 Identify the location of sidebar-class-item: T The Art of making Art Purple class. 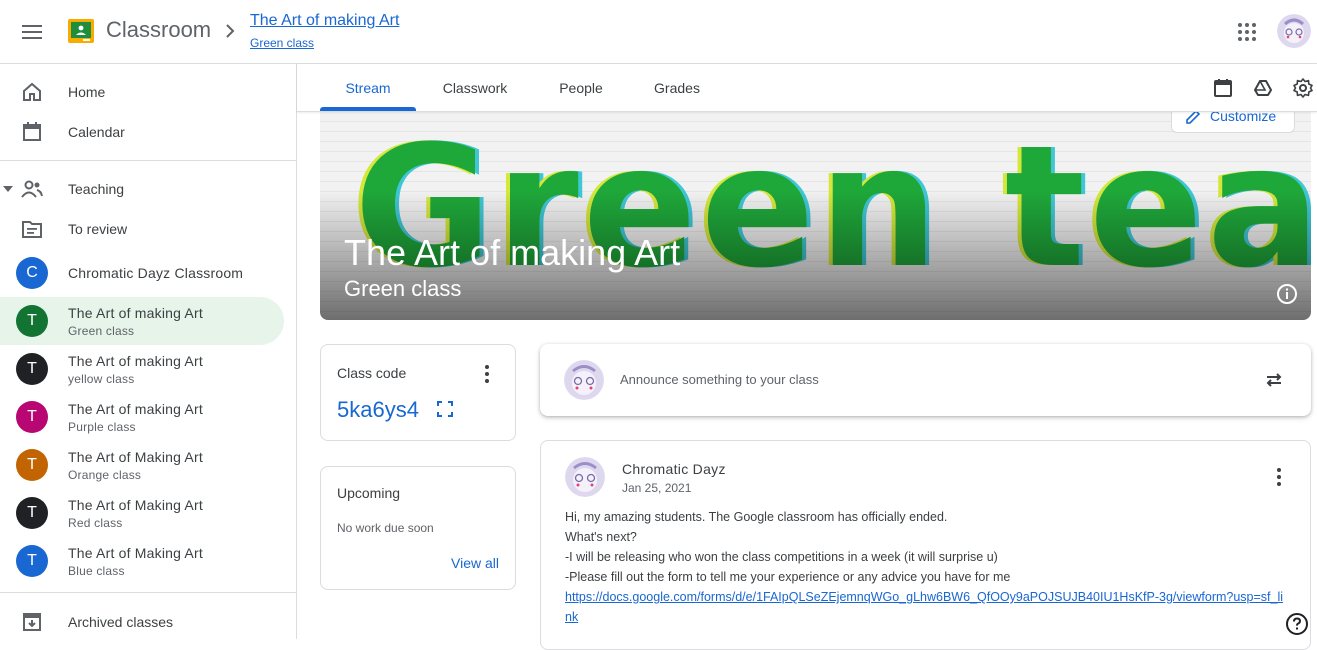
(142, 417).